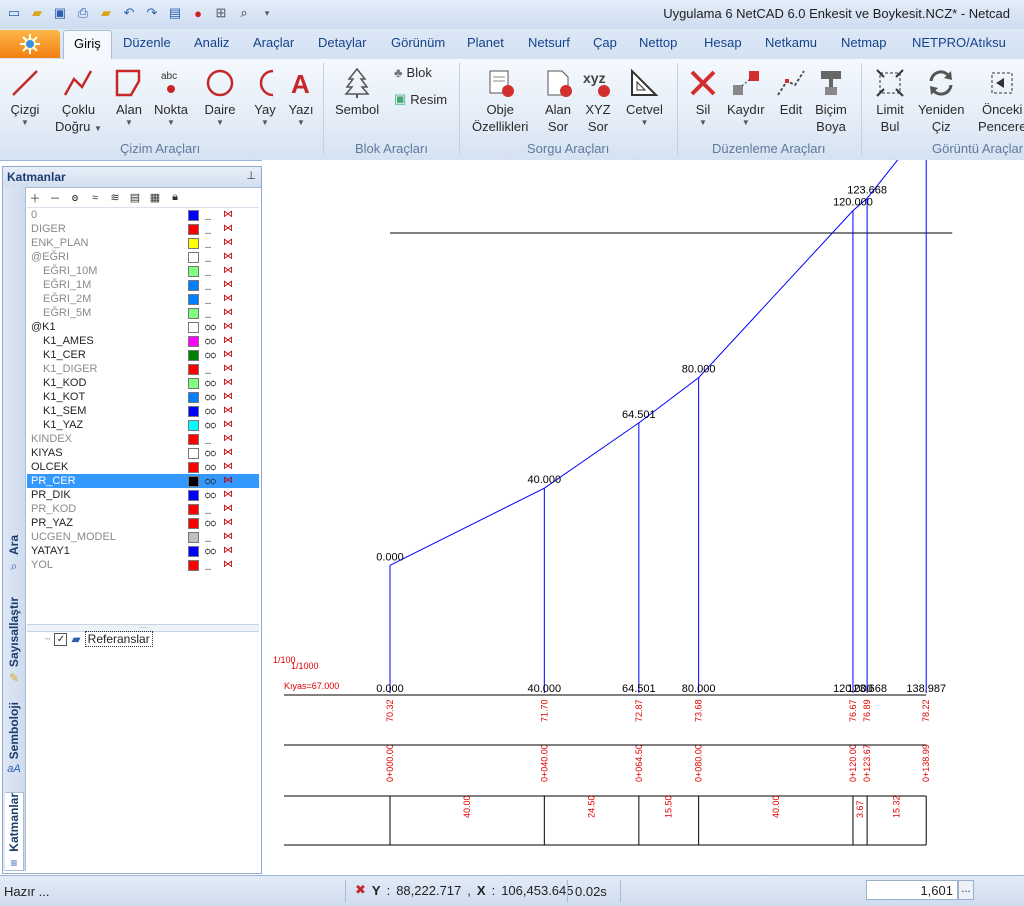  What do you see at coordinates (25, 96) in the screenshot?
I see `cizgi-button: Çizgi ▼` at bounding box center [25, 96].